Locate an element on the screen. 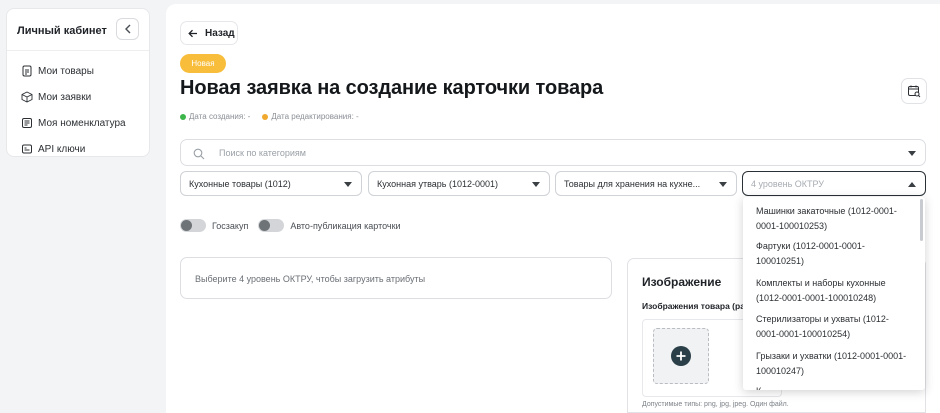 This screenshot has height=413, width=940. created-label: Дата создания: is located at coordinates (217, 116).